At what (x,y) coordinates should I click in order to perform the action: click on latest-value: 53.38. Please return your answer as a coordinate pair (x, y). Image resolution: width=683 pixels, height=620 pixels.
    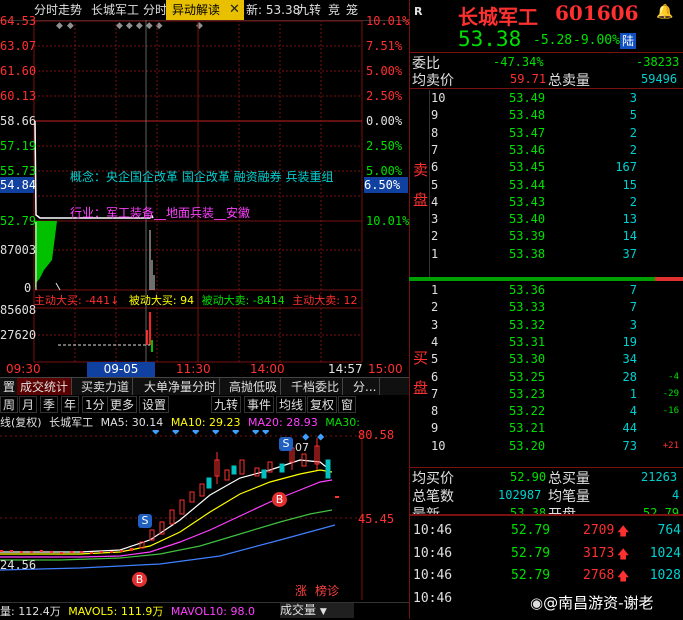
    Looking at the image, I should click on (528, 510).